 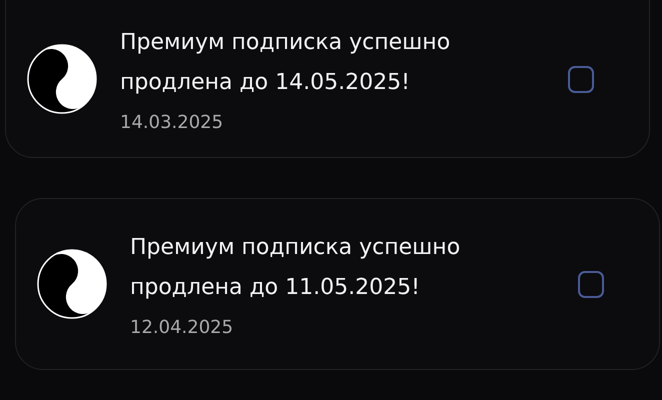 What do you see at coordinates (286, 62) in the screenshot?
I see `notification-message: Премиум подписка успешно продлена до 14.05.2025!` at bounding box center [286, 62].